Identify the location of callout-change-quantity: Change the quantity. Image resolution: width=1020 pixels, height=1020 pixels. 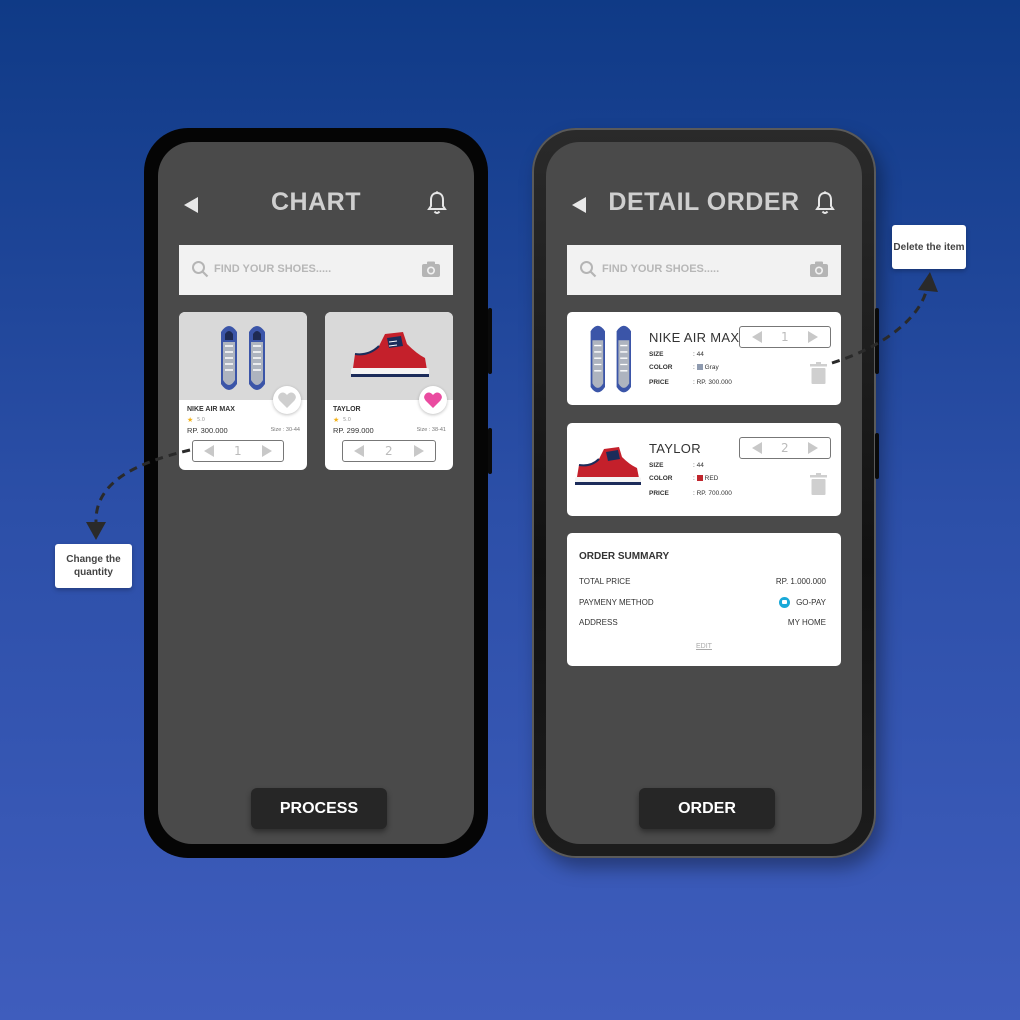
(93, 566).